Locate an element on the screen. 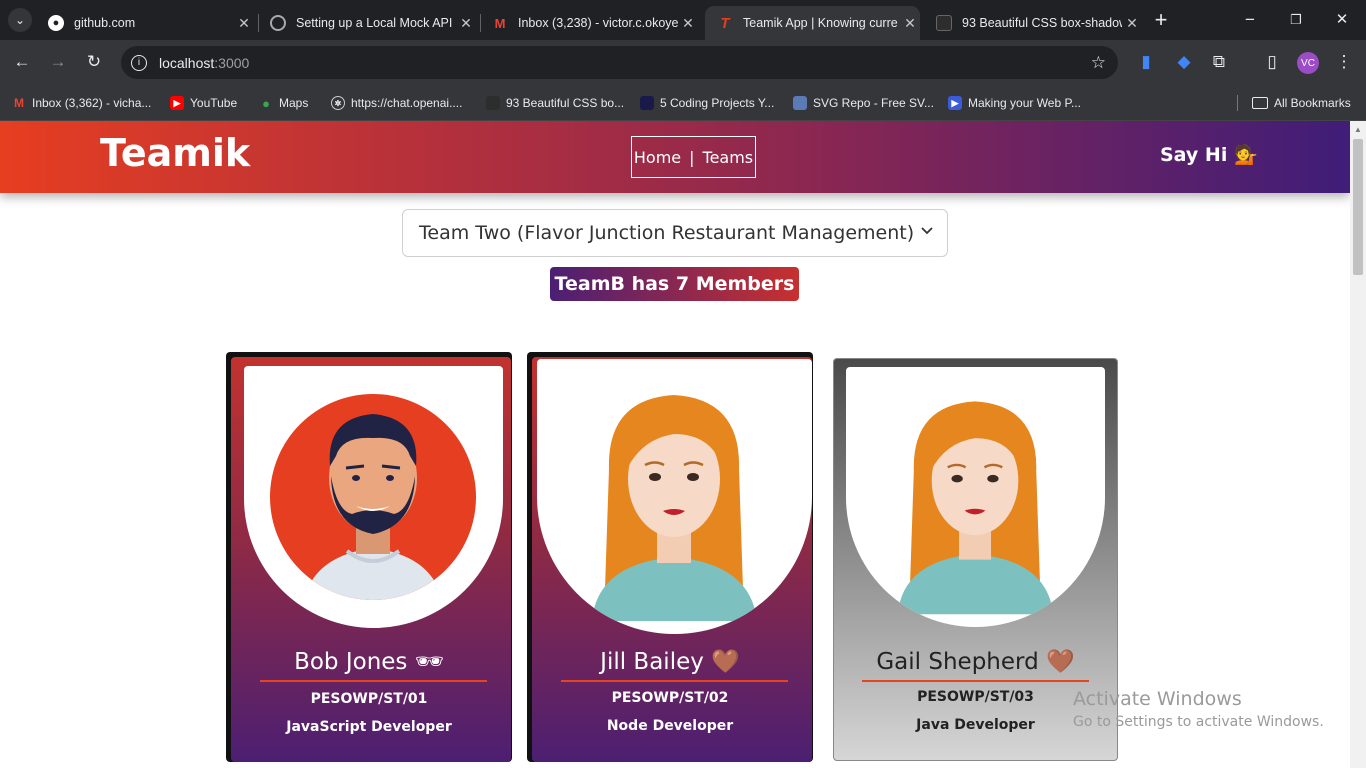 Image resolution: width=1366 pixels, height=768 pixels. openai-icon: ✲ is located at coordinates (338, 103).